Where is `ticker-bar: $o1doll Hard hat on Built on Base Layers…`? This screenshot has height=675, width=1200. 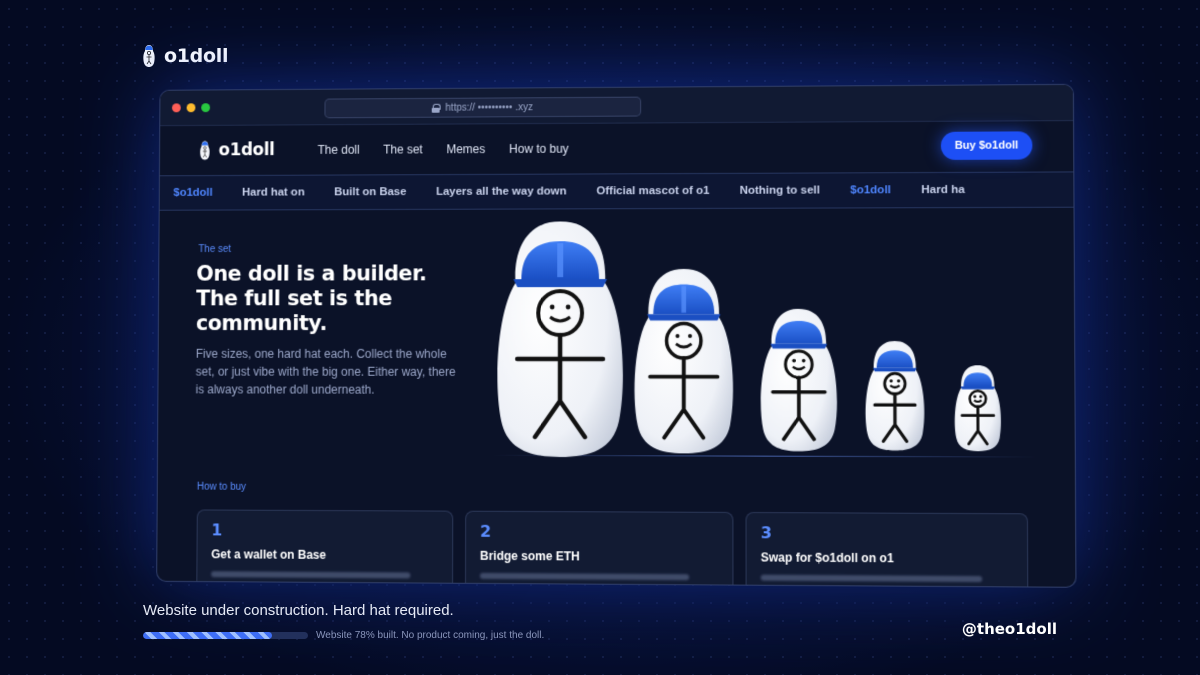
ticker-bar: $o1doll Hard hat on Built on Base Layers… is located at coordinates (616, 191).